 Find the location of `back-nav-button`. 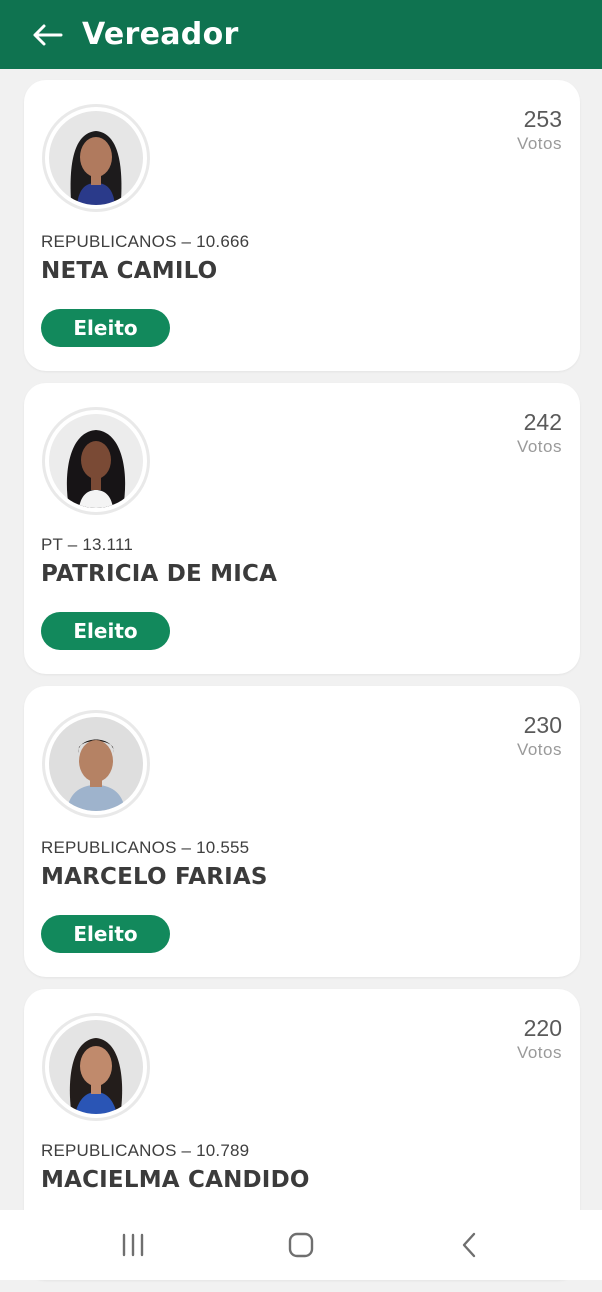

back-nav-button is located at coordinates (469, 1245).